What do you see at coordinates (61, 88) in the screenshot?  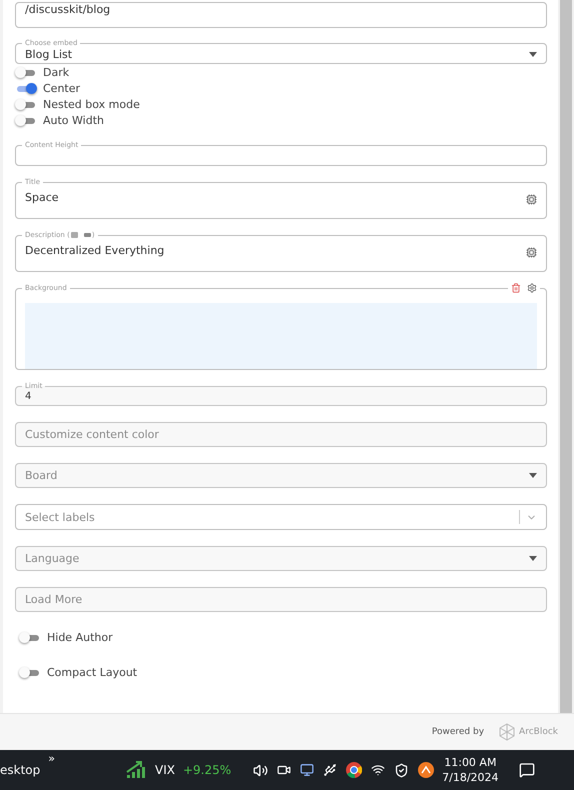 I see `toggle-label: Center` at bounding box center [61, 88].